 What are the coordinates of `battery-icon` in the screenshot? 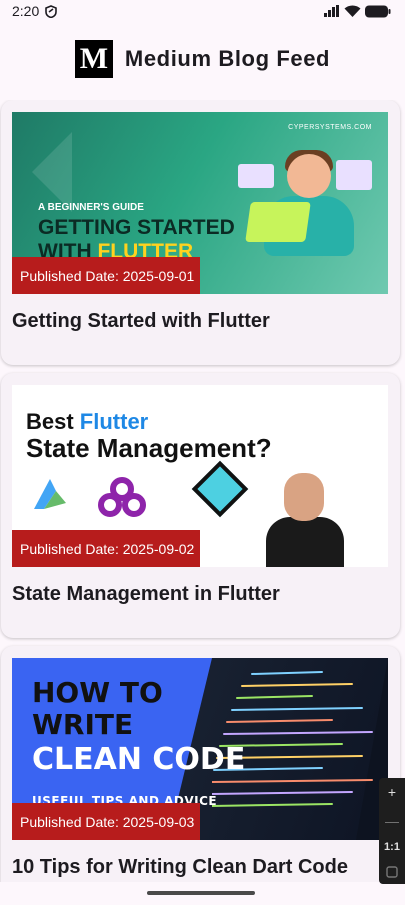 It's located at (378, 11).